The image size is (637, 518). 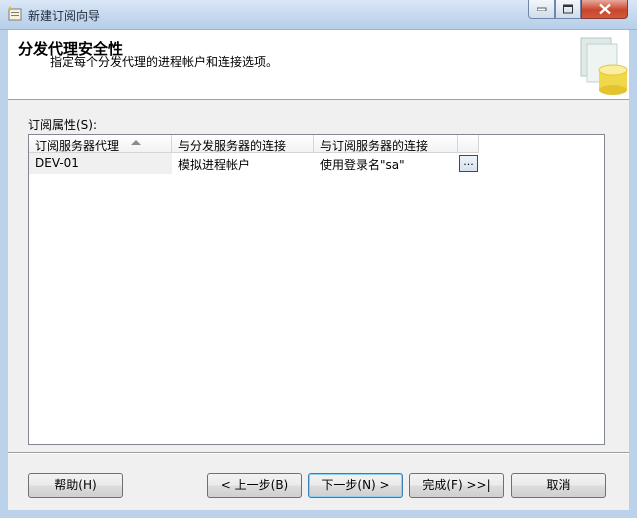 I want to click on cell-subscriber-connection: 使用登录名"sa", so click(x=386, y=163).